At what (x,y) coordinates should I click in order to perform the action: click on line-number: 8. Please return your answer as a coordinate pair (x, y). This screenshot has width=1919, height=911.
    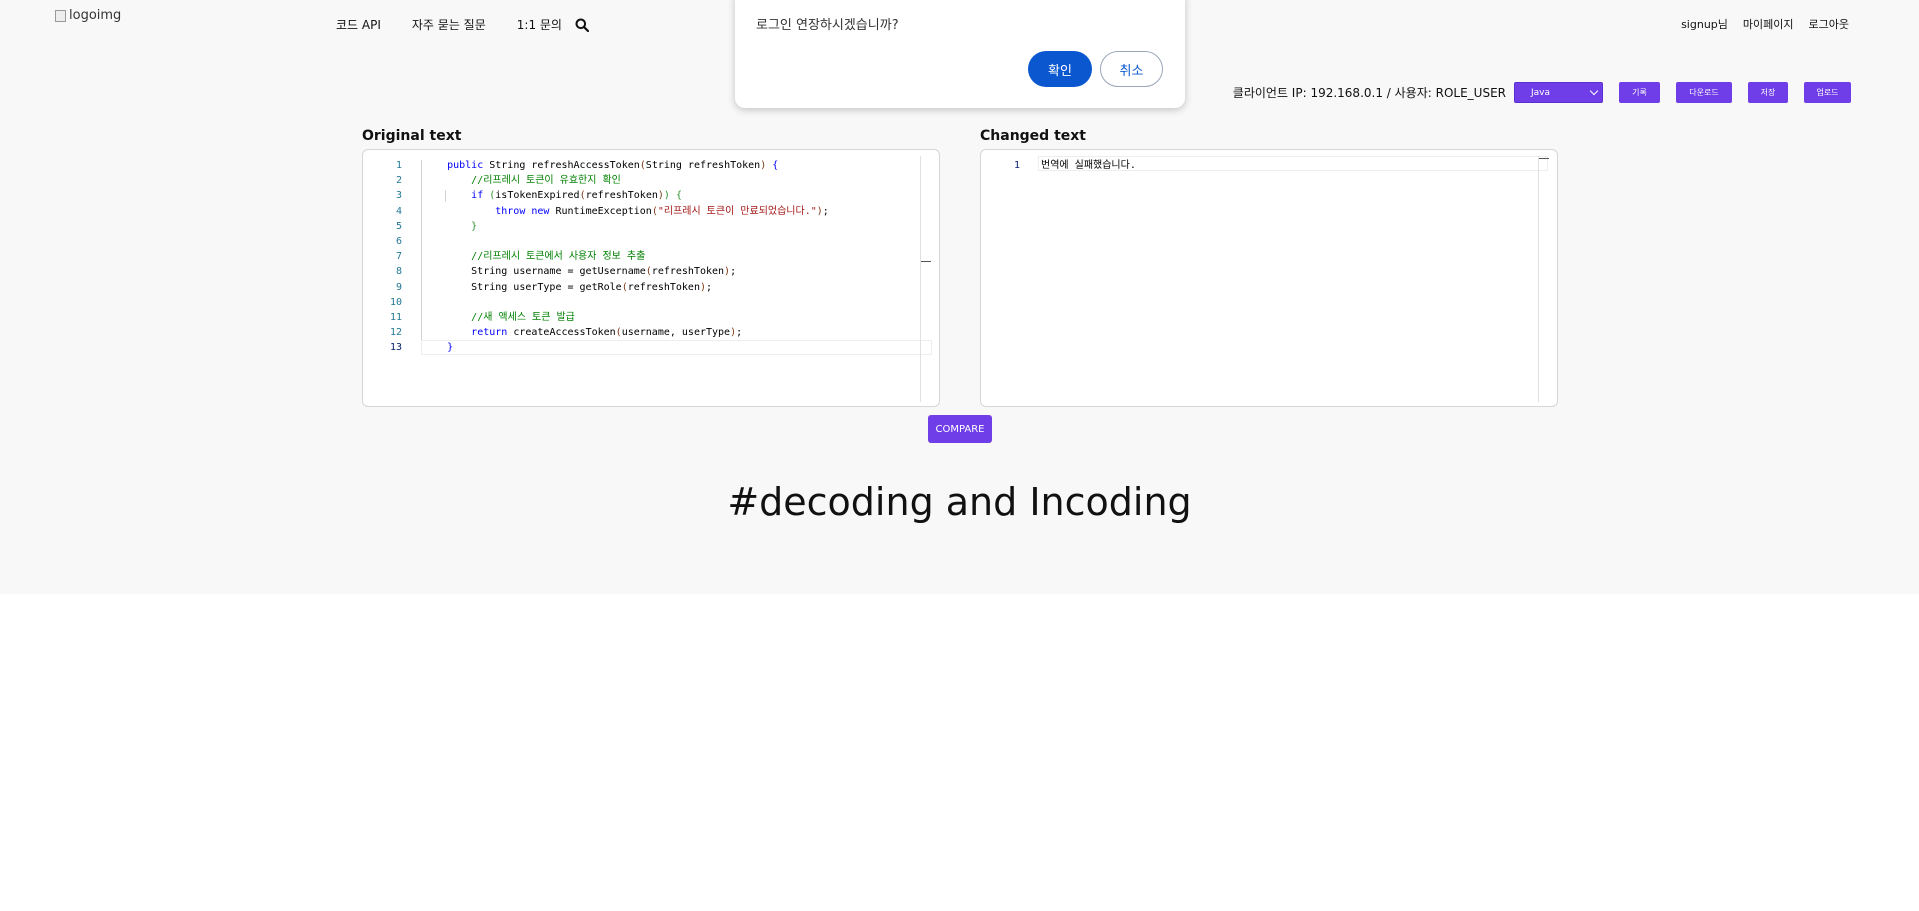
    Looking at the image, I should click on (398, 272).